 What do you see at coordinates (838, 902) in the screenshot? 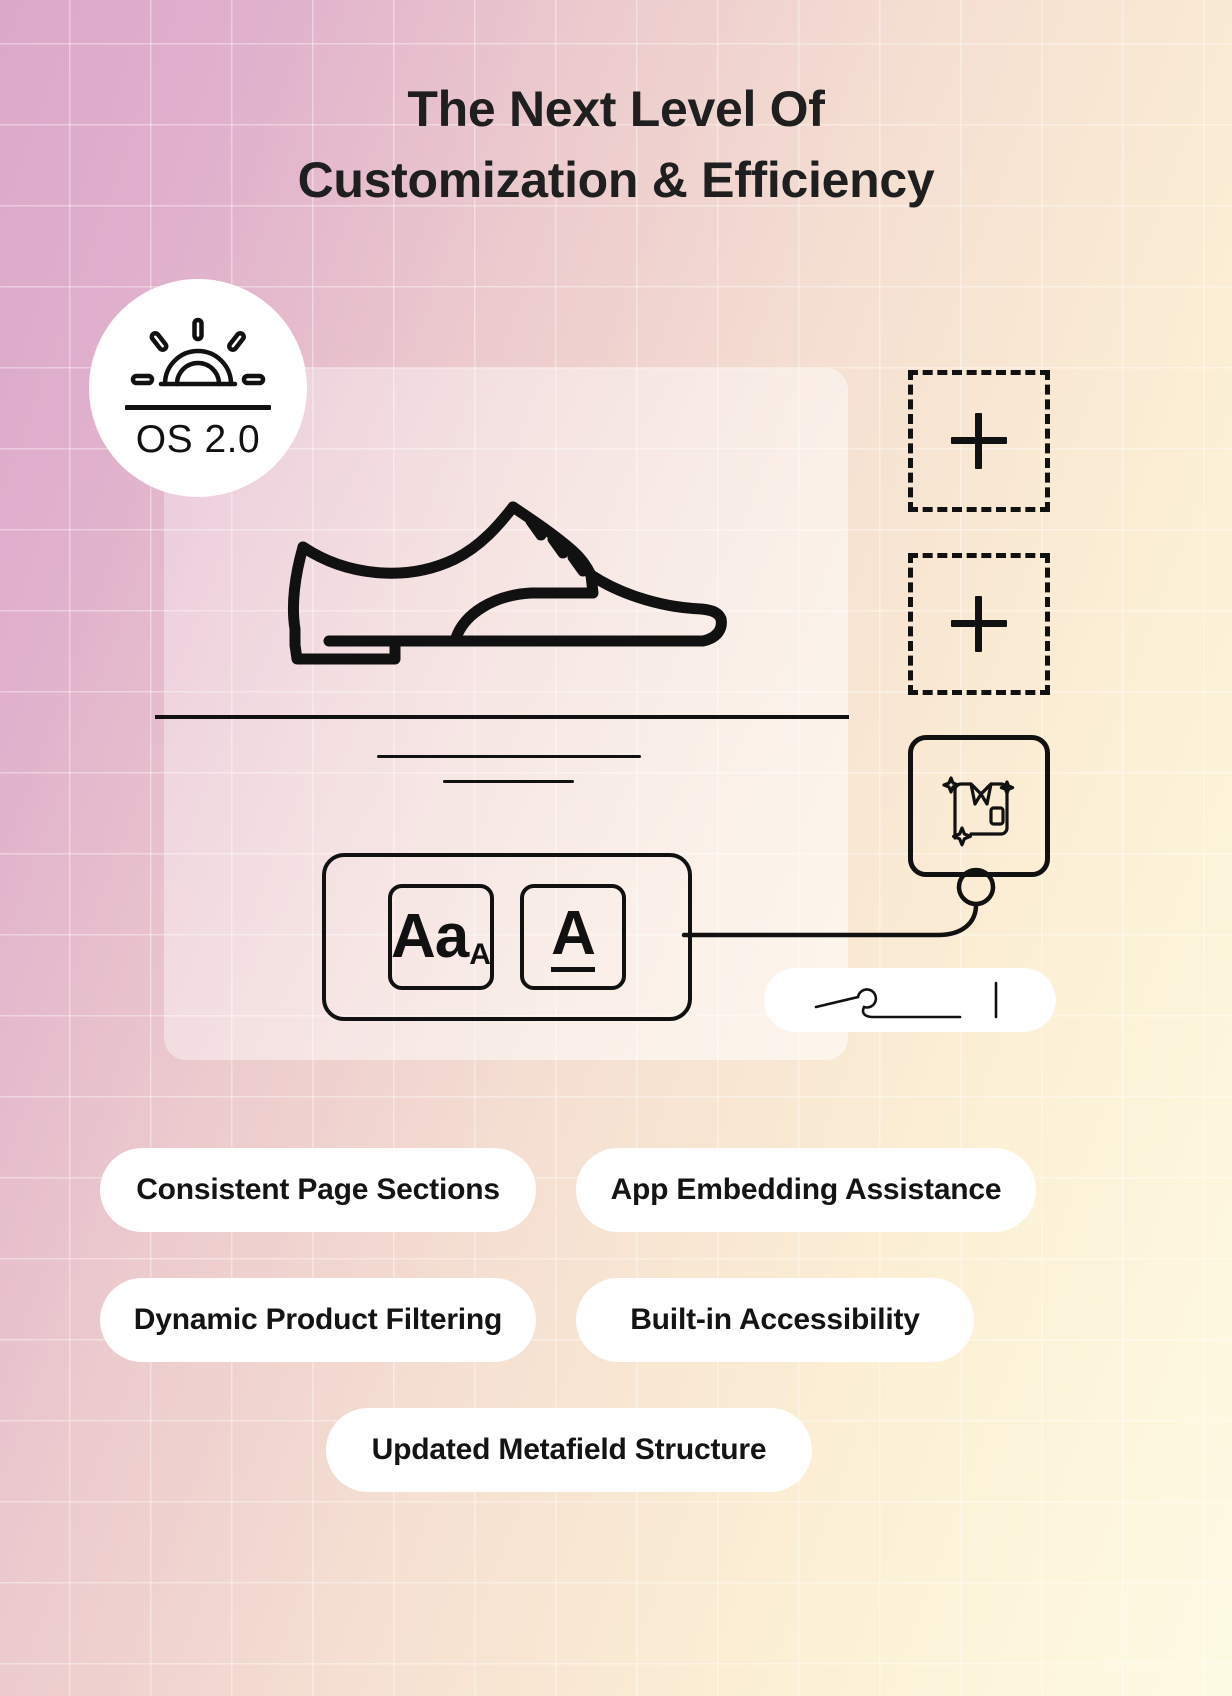
I see `connector-line` at bounding box center [838, 902].